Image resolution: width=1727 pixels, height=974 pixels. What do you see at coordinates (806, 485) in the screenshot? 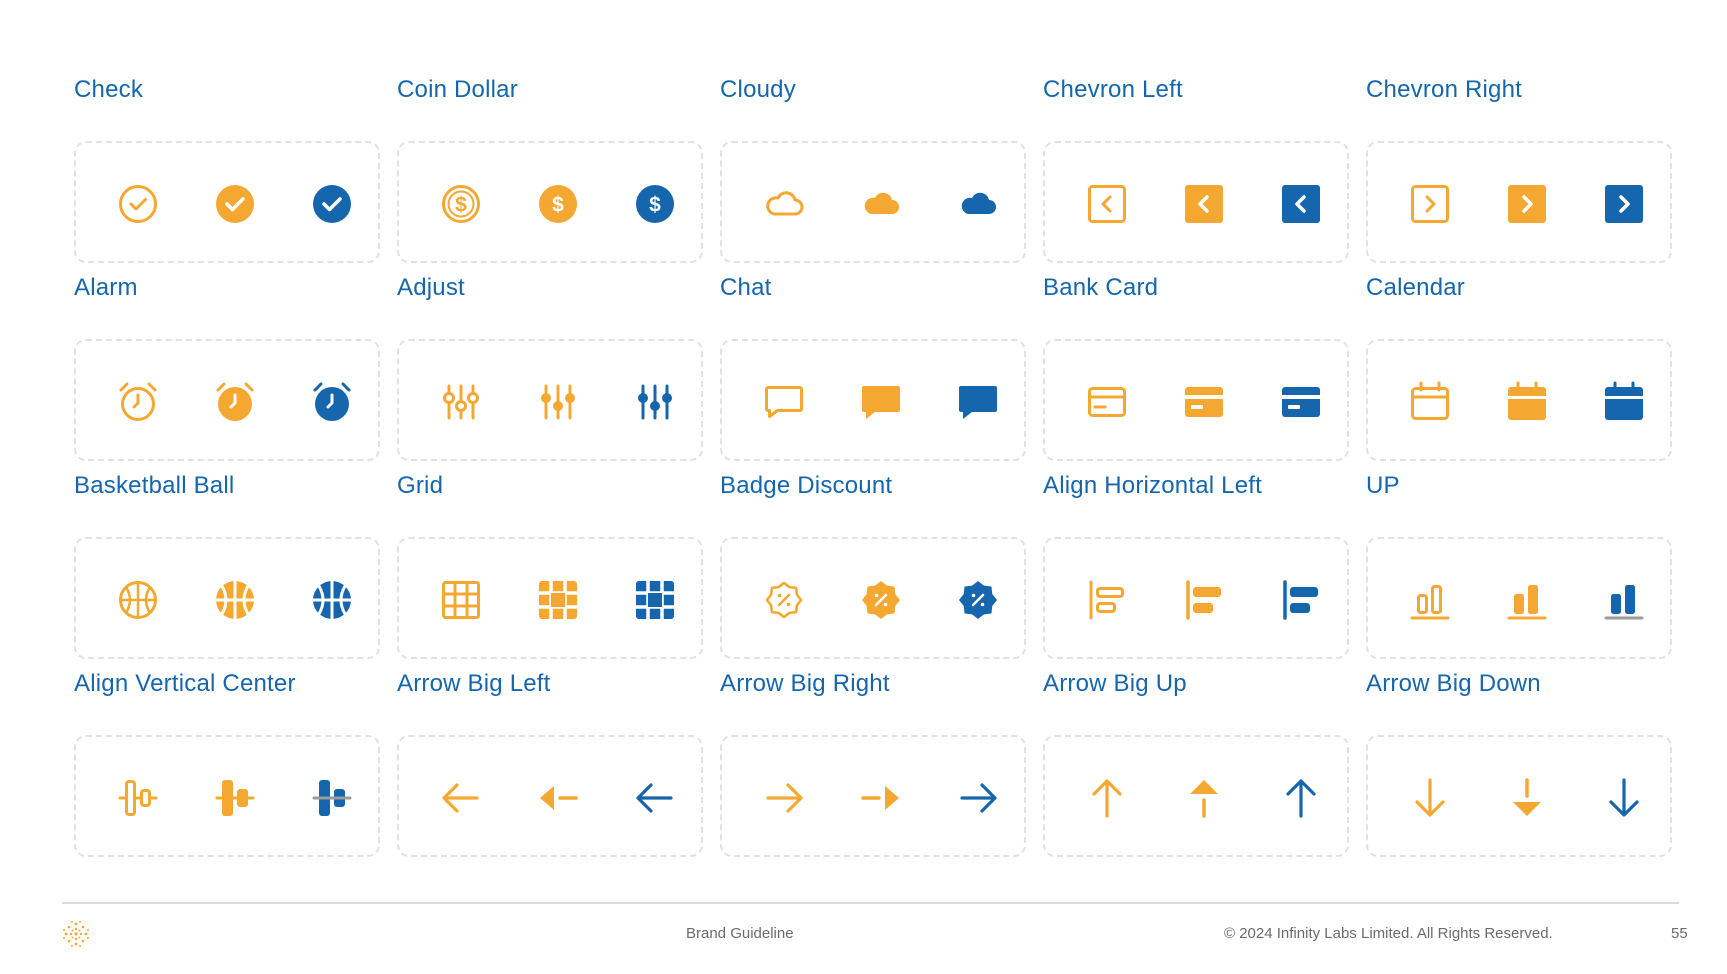
I see `icon-set-title: Badge Discount` at bounding box center [806, 485].